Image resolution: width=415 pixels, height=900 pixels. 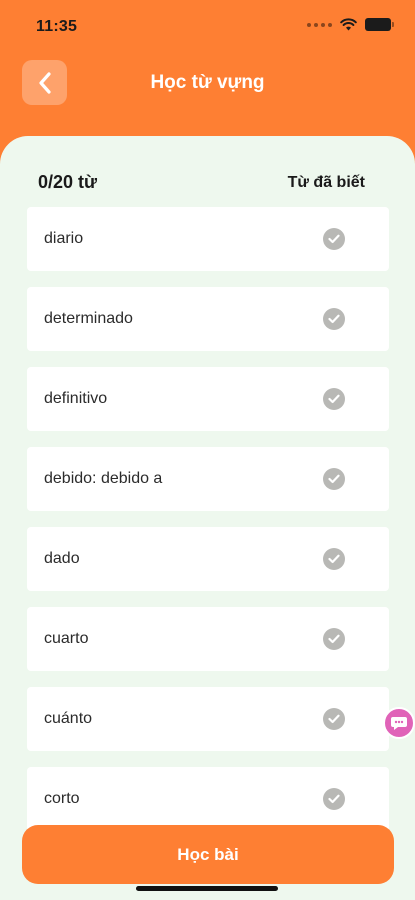 I want to click on word-row: determinado, so click(x=208, y=319).